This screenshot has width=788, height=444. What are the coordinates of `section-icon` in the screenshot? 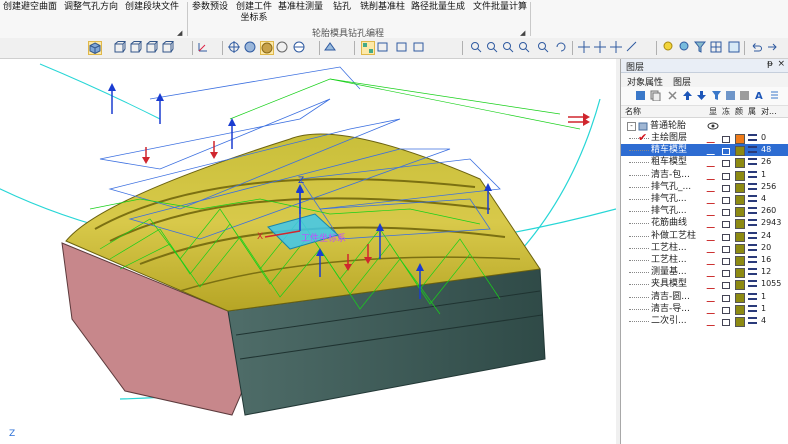 It's located at (331, 48).